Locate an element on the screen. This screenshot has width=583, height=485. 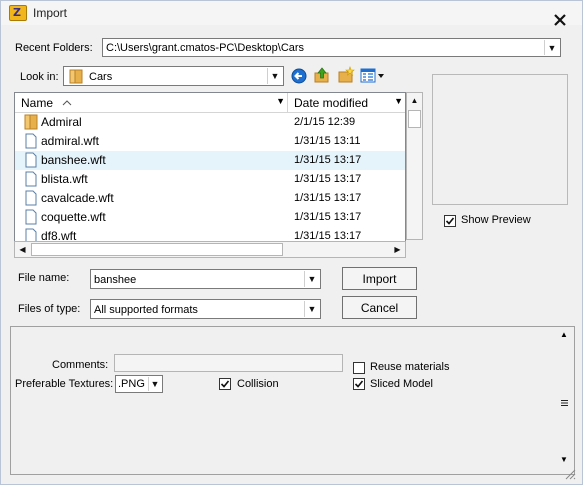
sliced-model-checkbox is located at coordinates (359, 384).